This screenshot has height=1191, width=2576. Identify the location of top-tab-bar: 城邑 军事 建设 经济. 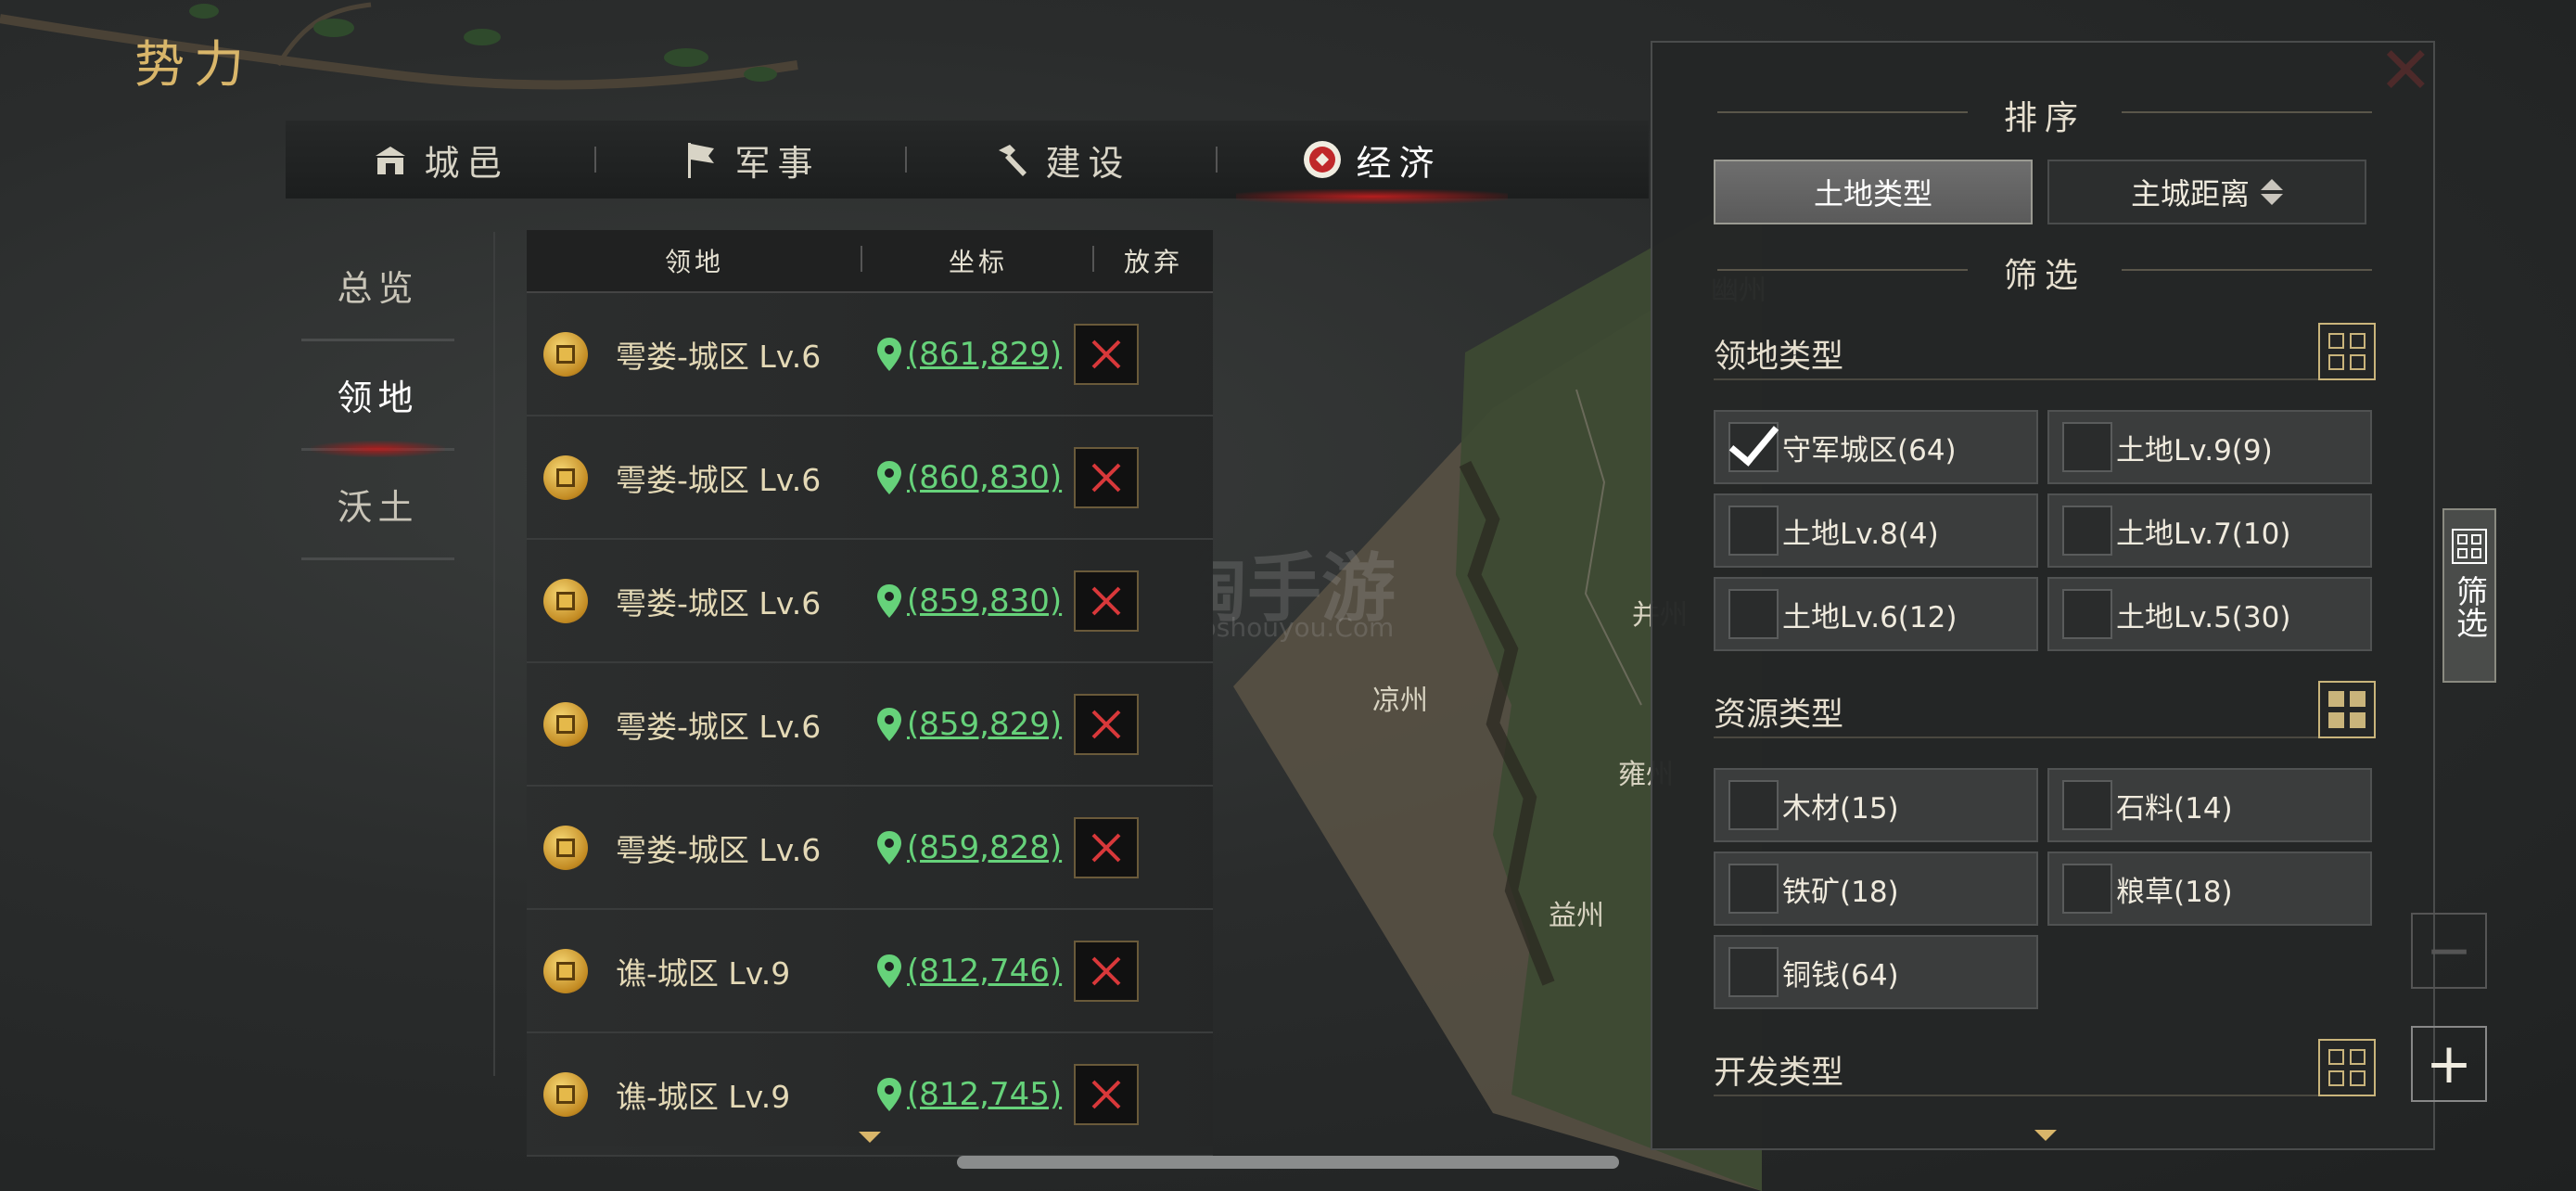
(968, 162).